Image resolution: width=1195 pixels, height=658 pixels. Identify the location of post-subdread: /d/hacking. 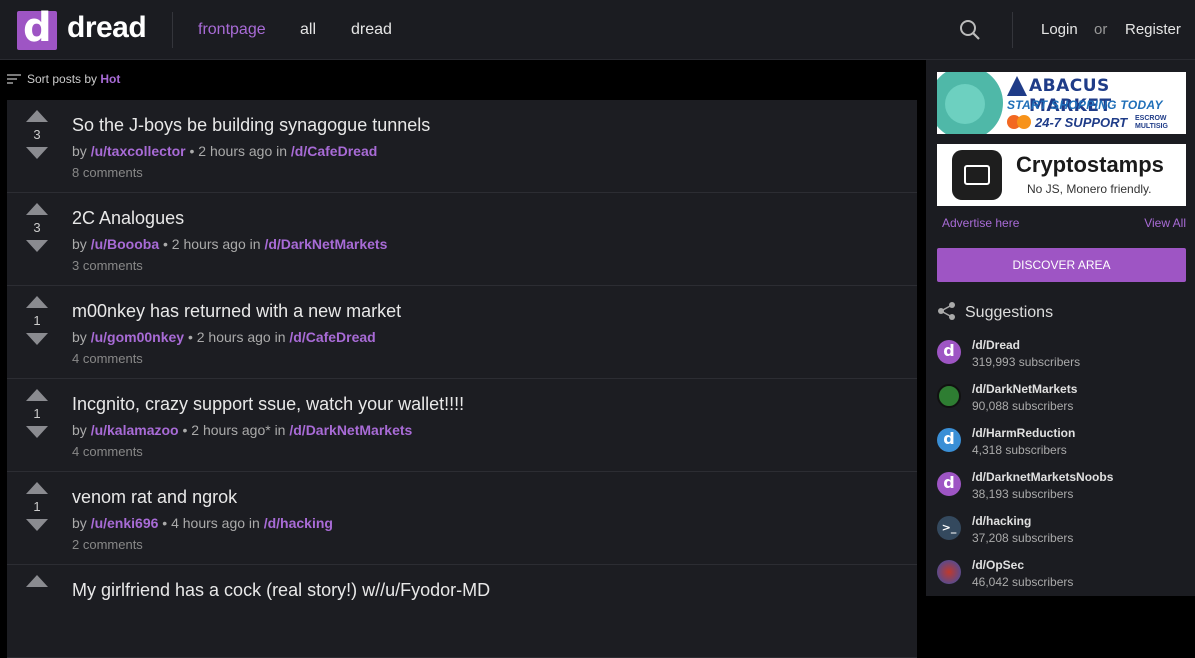
(298, 523).